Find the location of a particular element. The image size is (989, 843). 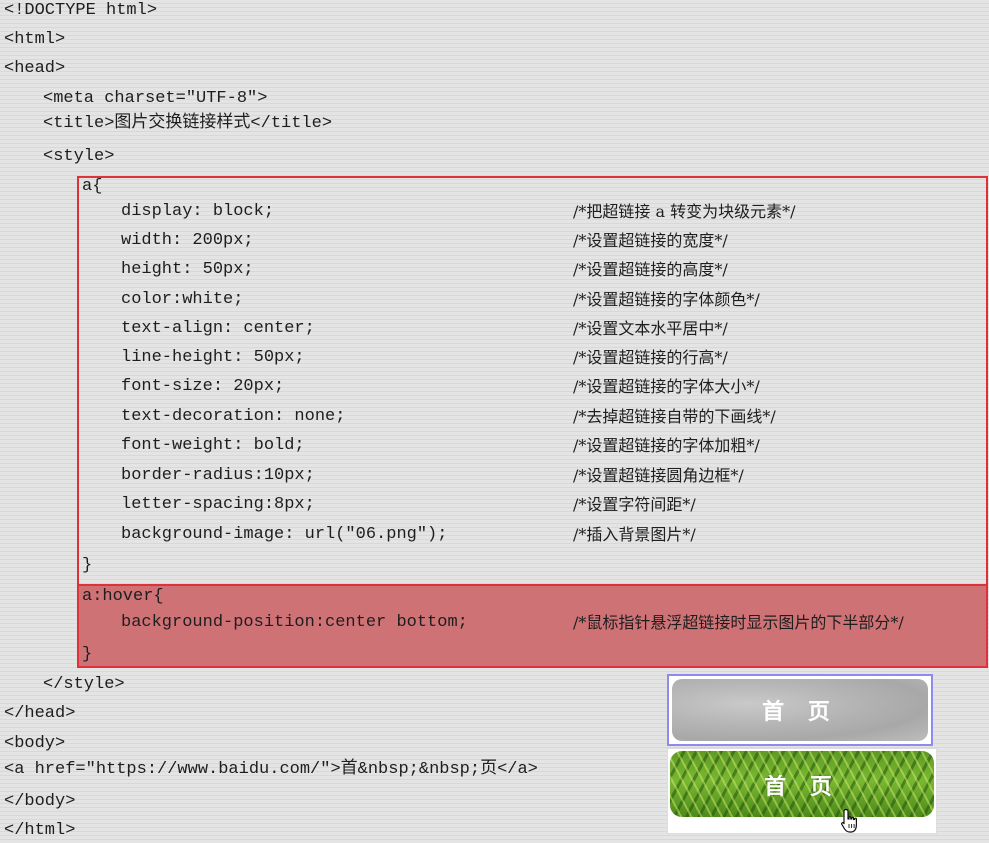

css-comment: /*设置超链接的字体大小*/ is located at coordinates (666, 386).